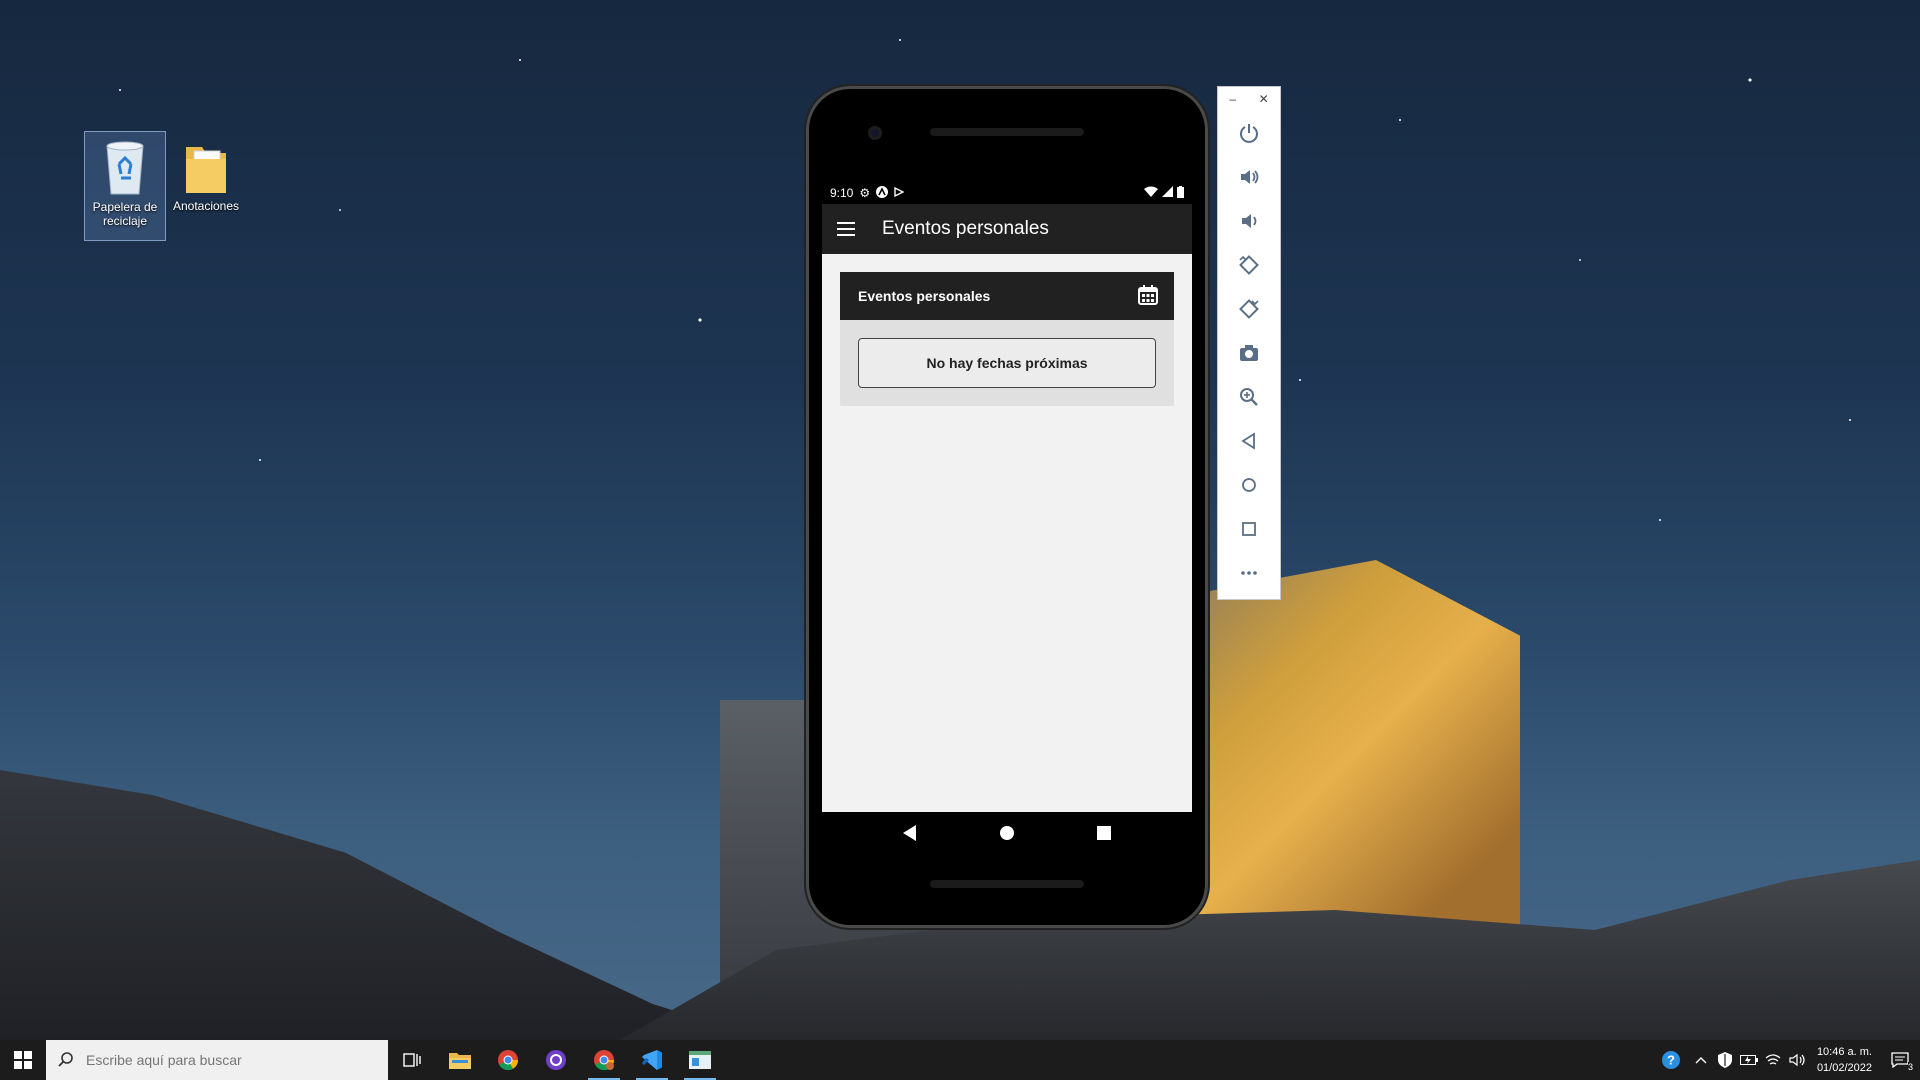 Image resolution: width=1920 pixels, height=1080 pixels. What do you see at coordinates (1844, 1060) in the screenshot?
I see `taskbar-clock: 10:46 a. m. 01/02/2022` at bounding box center [1844, 1060].